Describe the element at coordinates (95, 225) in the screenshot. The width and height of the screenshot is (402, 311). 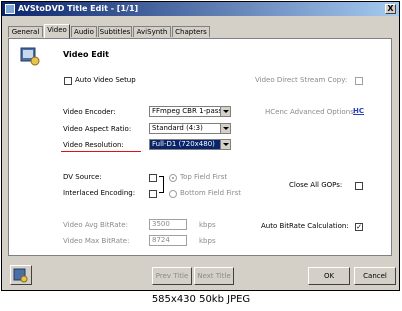
I see `avg-bitrate-label: Video Avg BitRate:` at that location.